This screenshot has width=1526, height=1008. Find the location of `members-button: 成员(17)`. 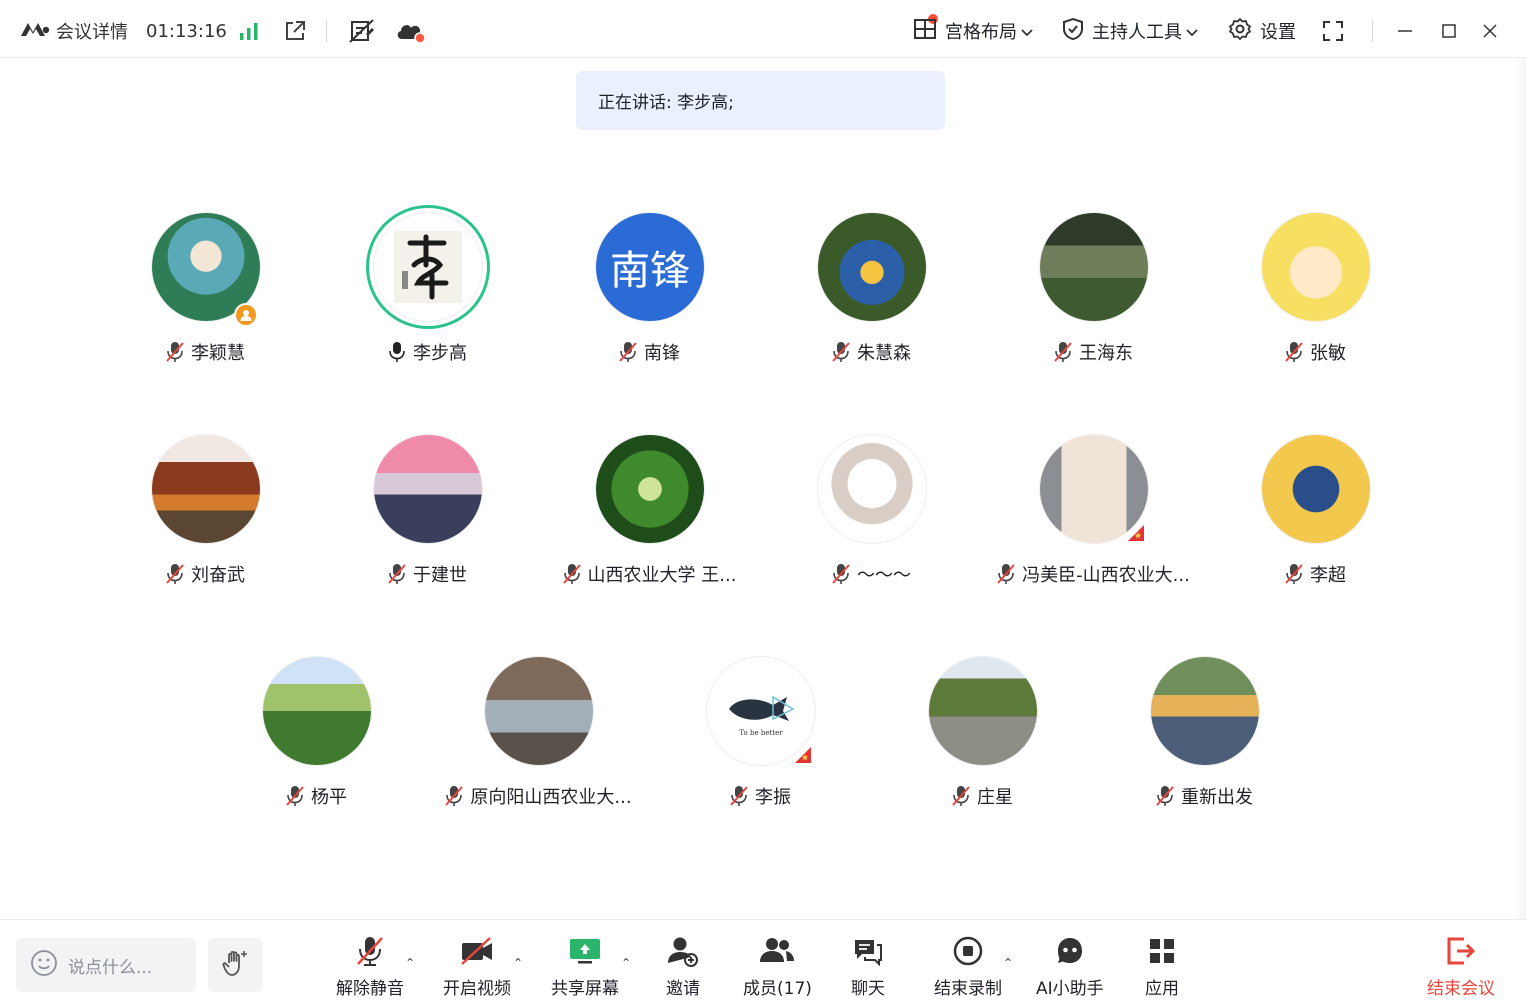

members-button: 成员(17) is located at coordinates (777, 969).